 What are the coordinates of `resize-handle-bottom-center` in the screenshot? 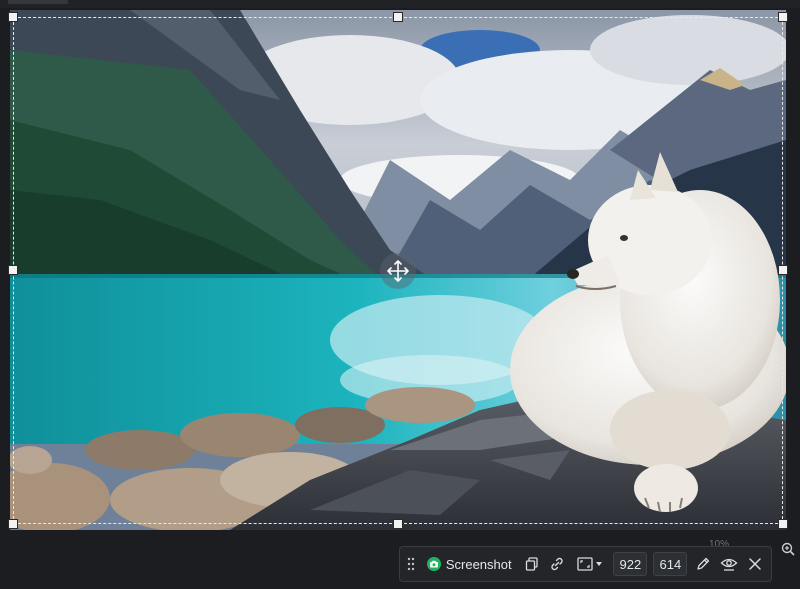 It's located at (398, 524).